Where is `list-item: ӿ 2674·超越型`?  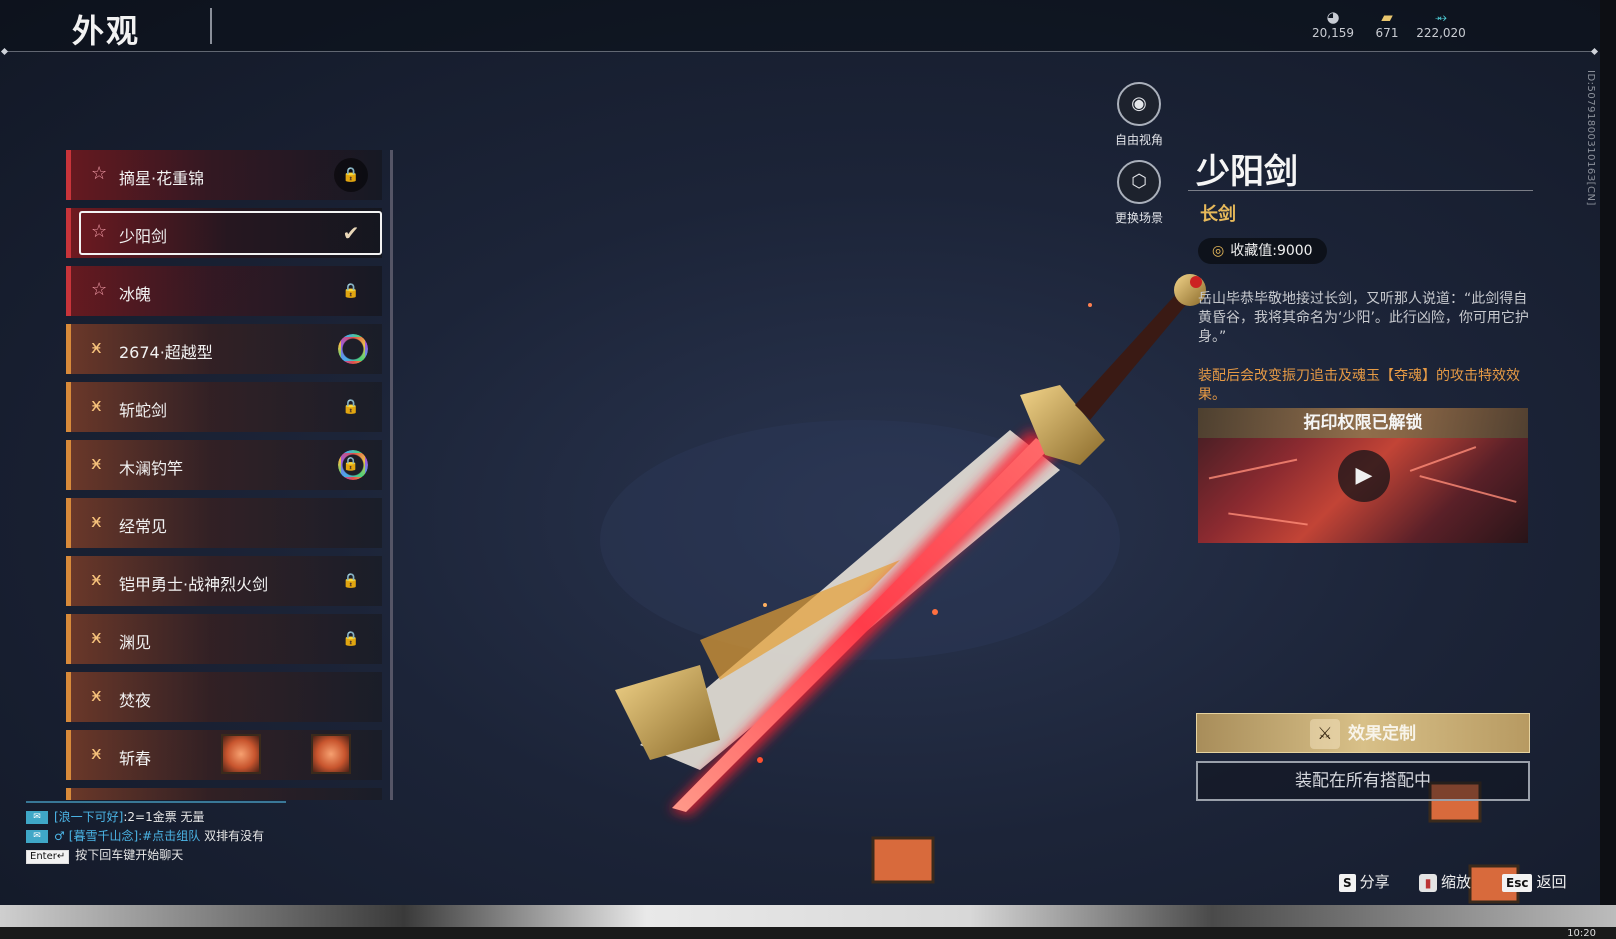
list-item: ӿ 2674·超越型 is located at coordinates (224, 349).